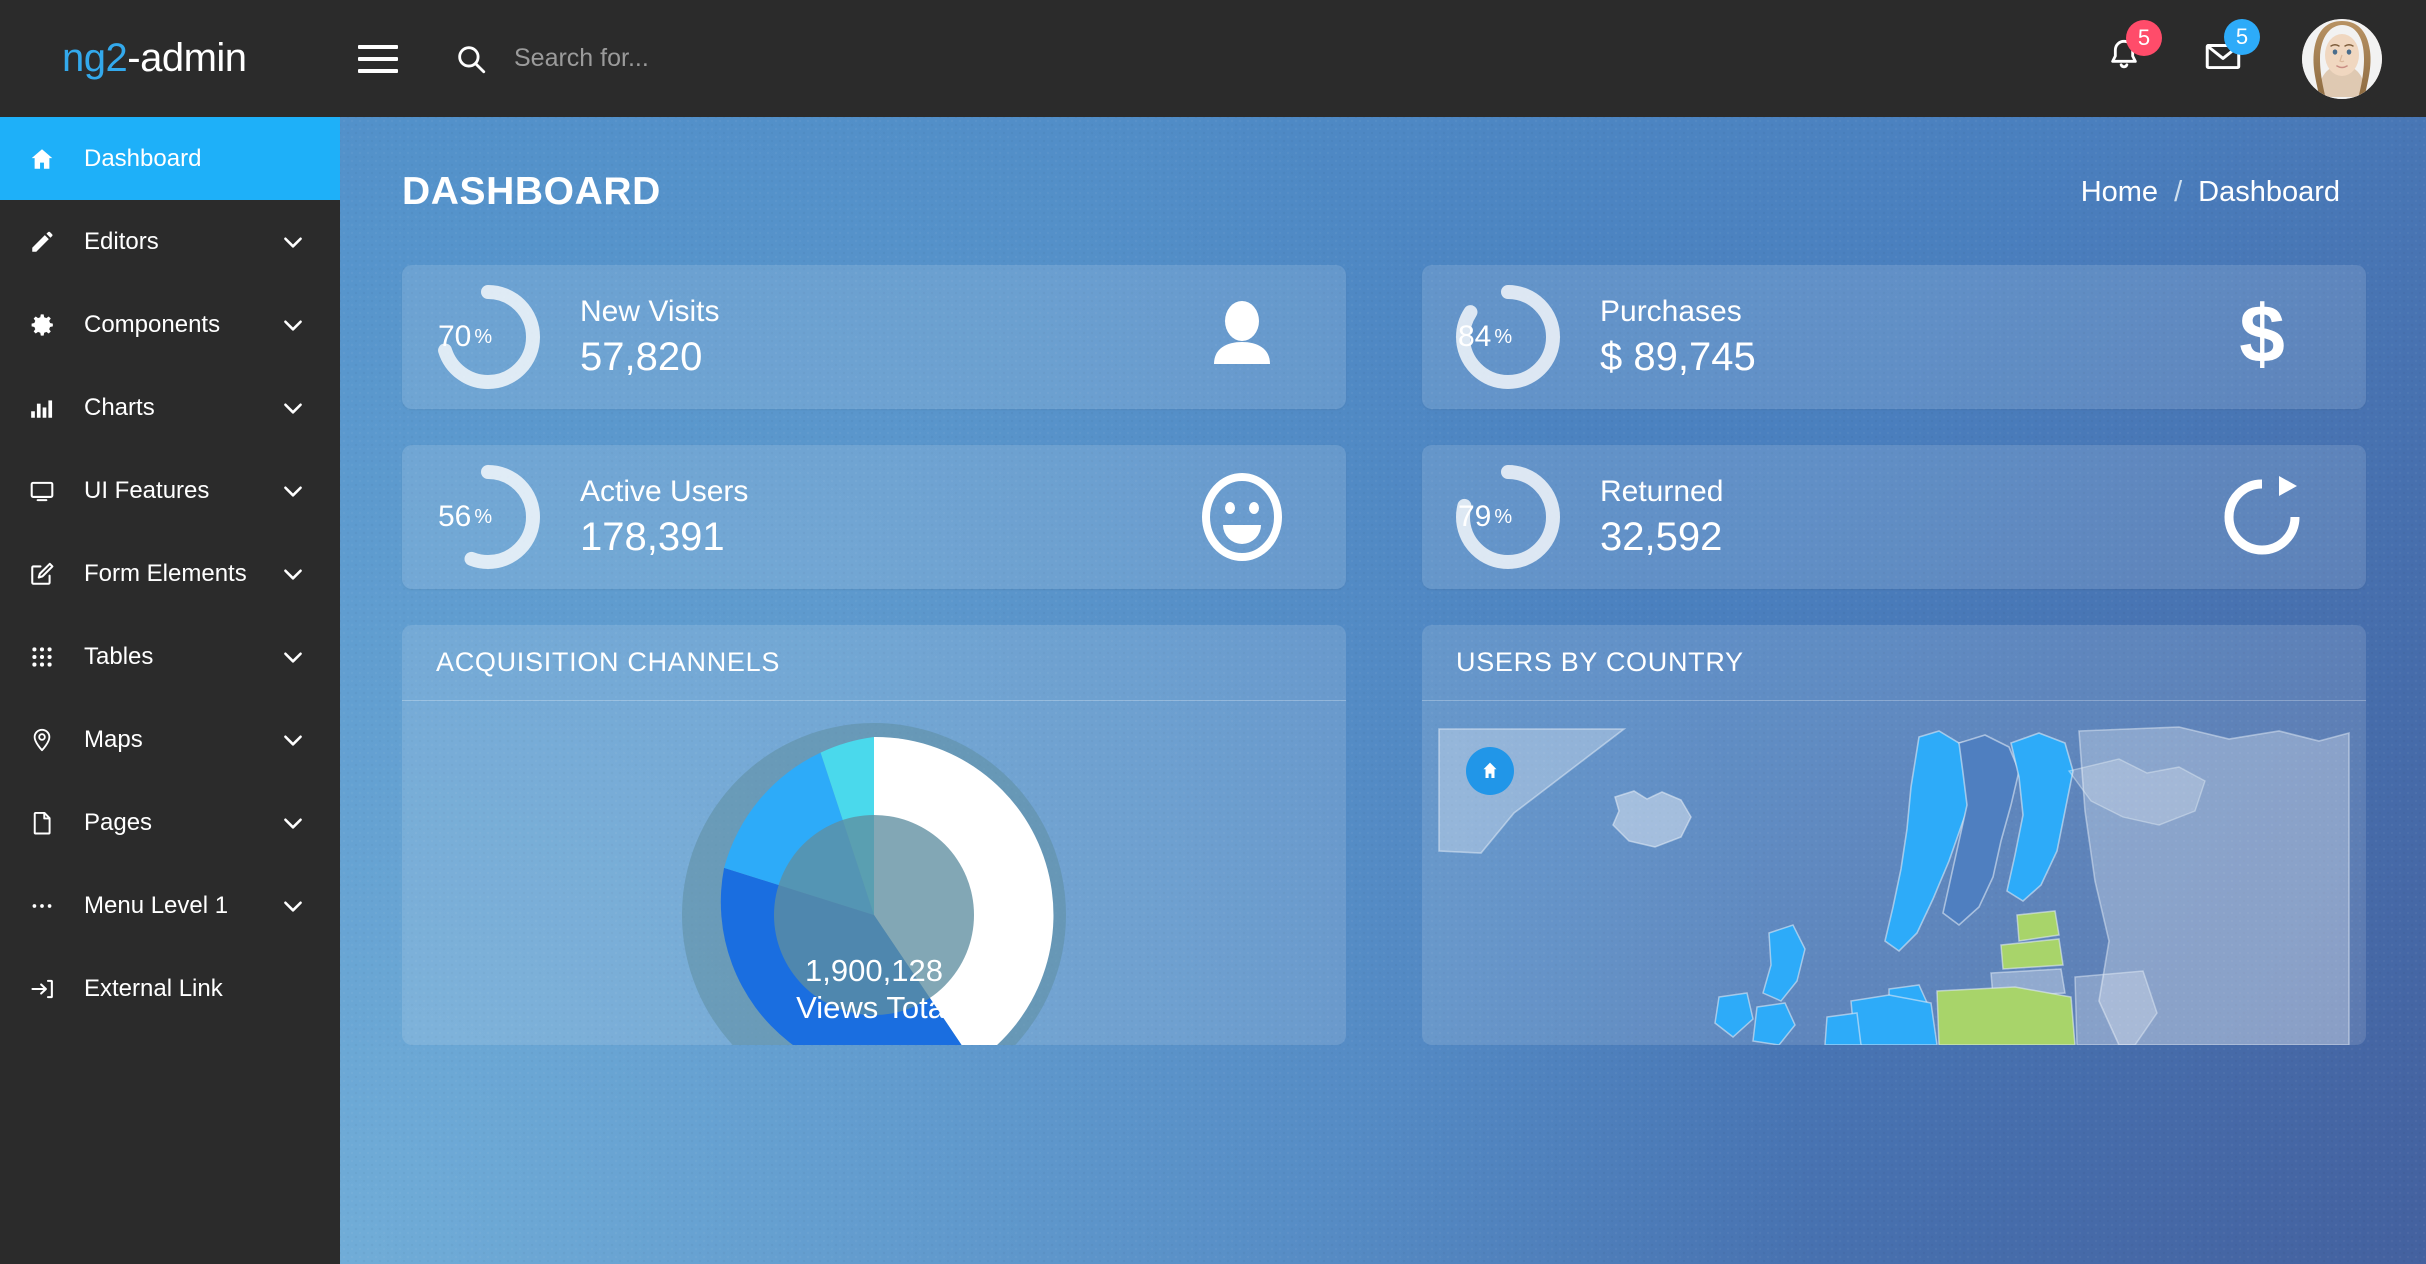 Image resolution: width=2426 pixels, height=1264 pixels. Describe the element at coordinates (1894, 337) in the screenshot. I see `stat-card-purchases: 84% Purchases $ 89,745 $` at that location.